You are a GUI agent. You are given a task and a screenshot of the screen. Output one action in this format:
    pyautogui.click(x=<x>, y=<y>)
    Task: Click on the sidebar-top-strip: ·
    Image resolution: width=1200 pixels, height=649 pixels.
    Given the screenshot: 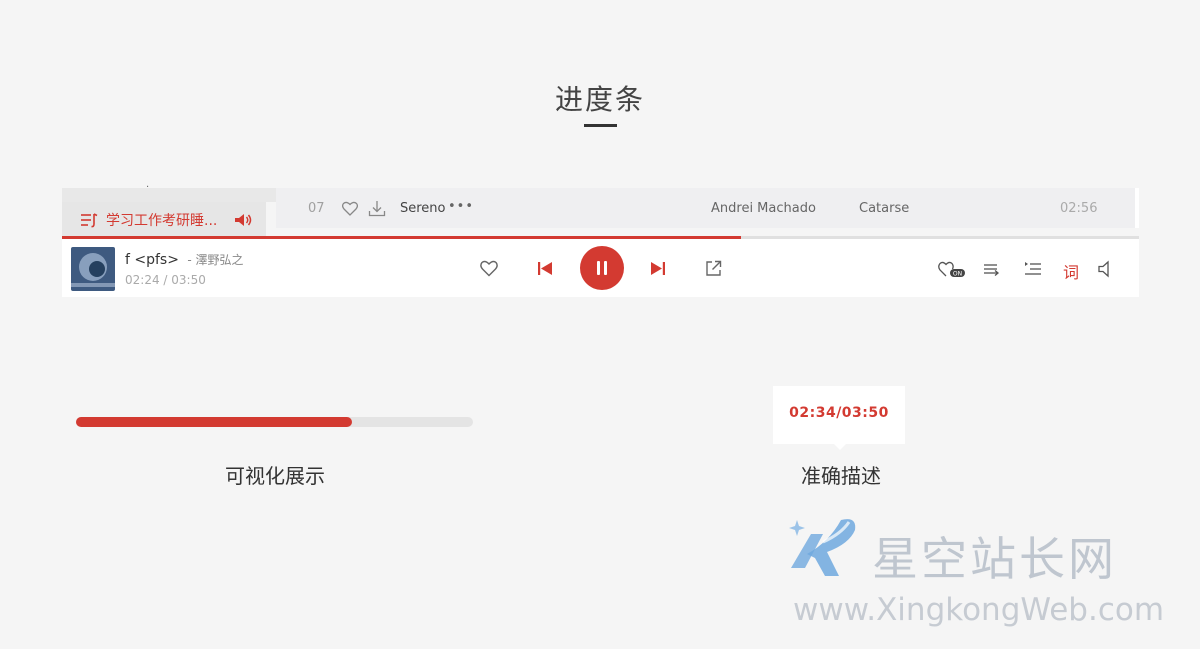 What is the action you would take?
    pyautogui.click(x=169, y=192)
    